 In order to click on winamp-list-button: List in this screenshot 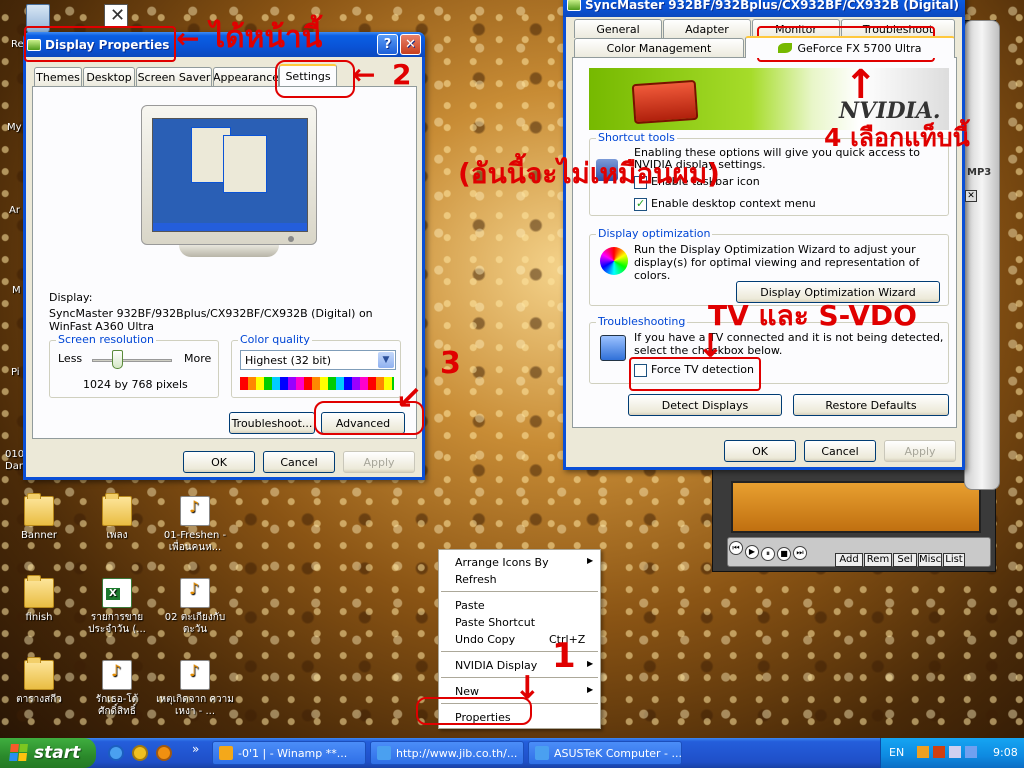, I will do `click(954, 560)`.